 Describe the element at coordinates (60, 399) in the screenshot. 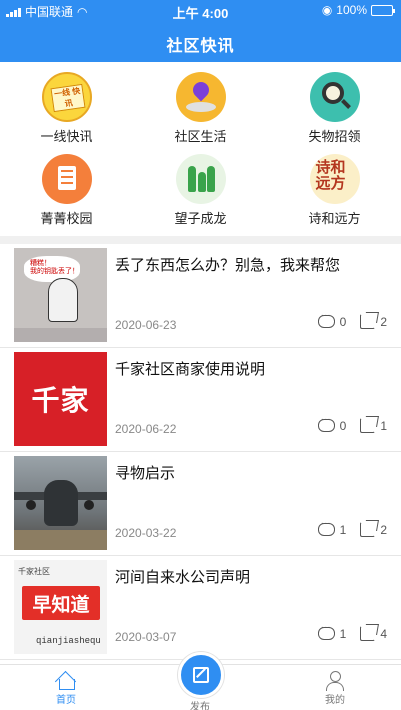

I see `news-thumbnail: 千家` at that location.